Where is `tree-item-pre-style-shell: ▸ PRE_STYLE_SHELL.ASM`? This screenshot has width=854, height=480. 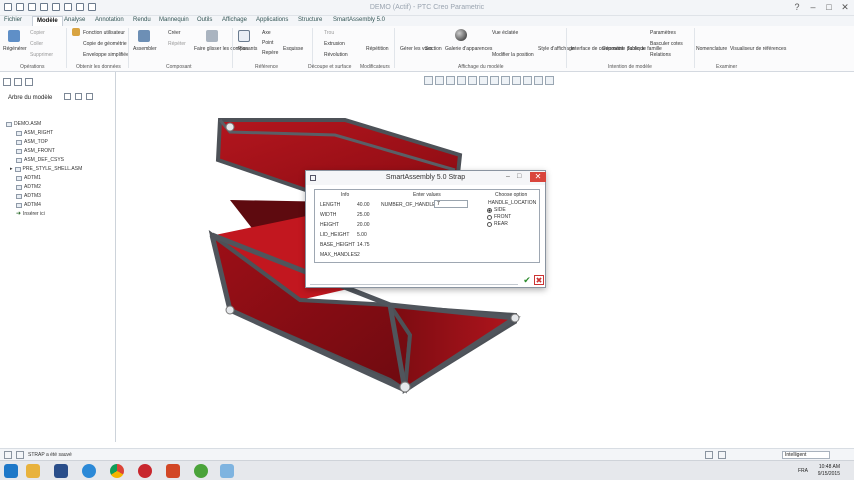 tree-item-pre-style-shell: ▸ PRE_STYLE_SHELL.ASM is located at coordinates (44, 169).